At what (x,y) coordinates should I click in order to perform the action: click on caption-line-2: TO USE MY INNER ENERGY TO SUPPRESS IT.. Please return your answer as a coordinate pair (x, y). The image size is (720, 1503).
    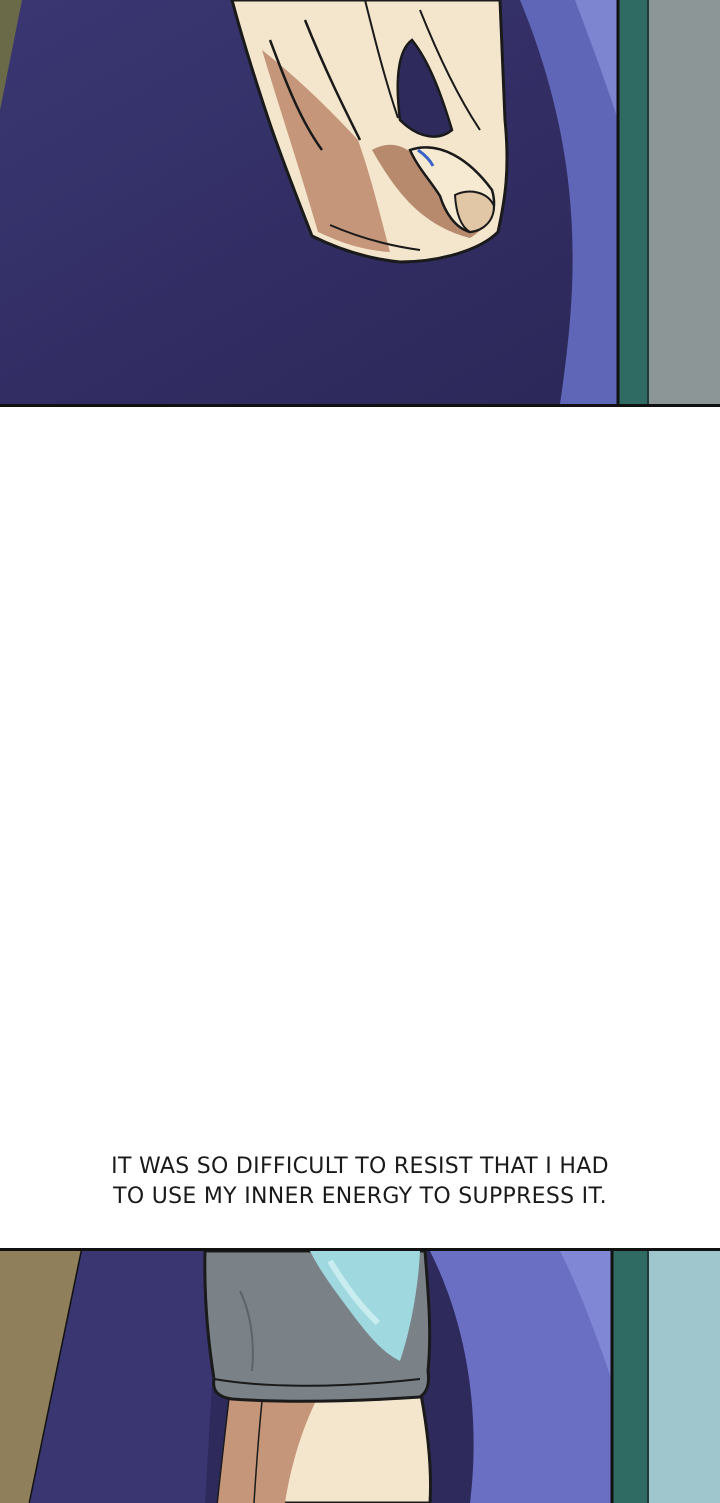
    Looking at the image, I should click on (360, 1196).